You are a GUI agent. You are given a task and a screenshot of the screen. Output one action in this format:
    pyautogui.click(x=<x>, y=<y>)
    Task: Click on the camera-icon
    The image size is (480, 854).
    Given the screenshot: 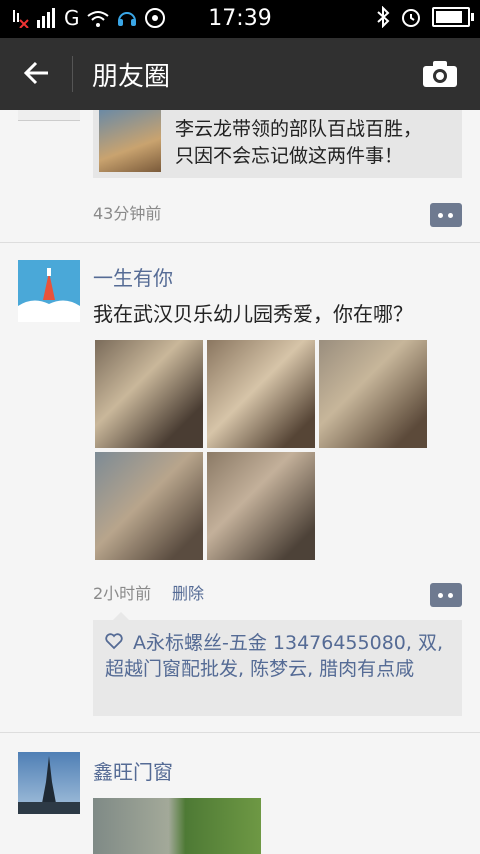 What is the action you would take?
    pyautogui.click(x=440, y=74)
    